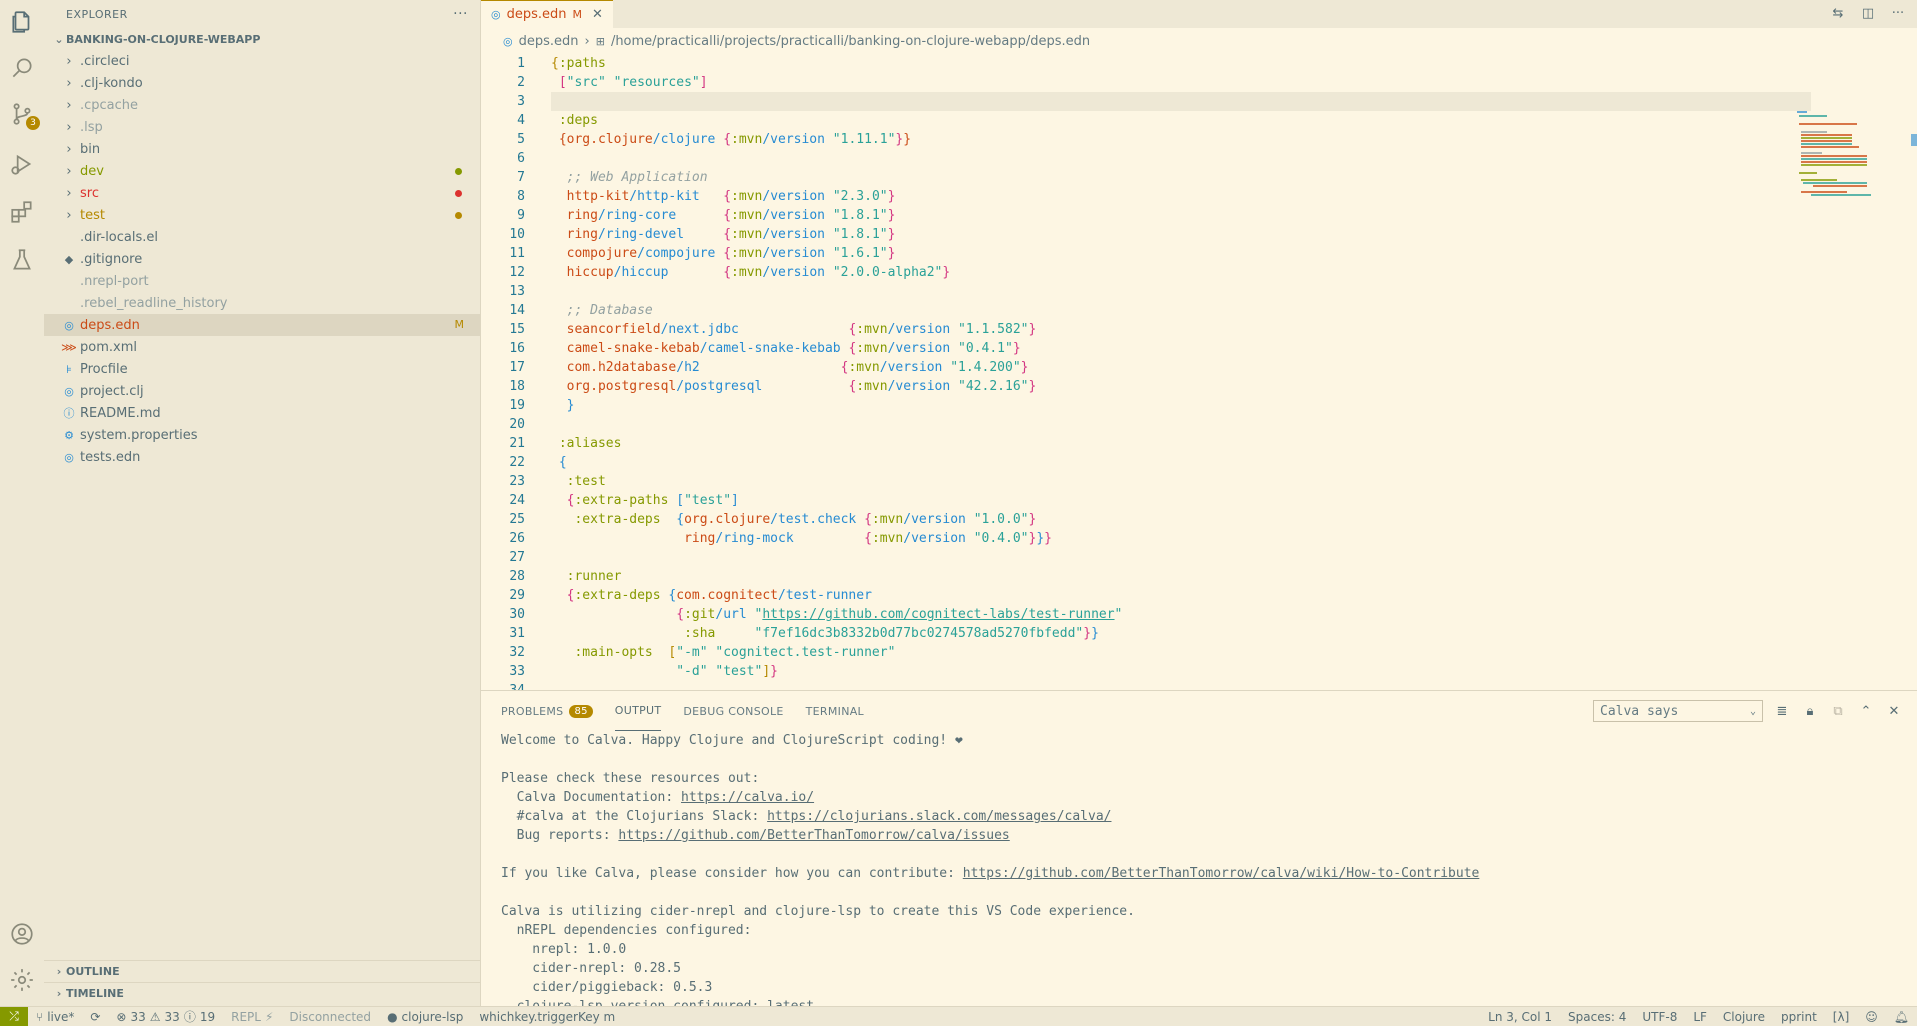 This screenshot has width=1917, height=1026. Describe the element at coordinates (22, 980) in the screenshot. I see `settings-gear-icon` at that location.